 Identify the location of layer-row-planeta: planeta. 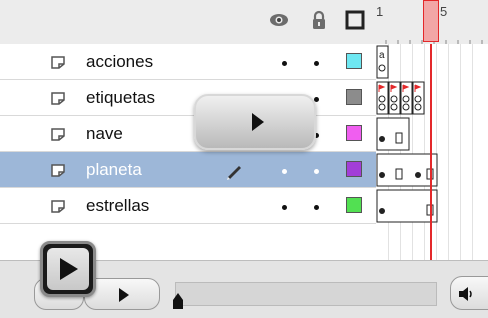
(188, 170).